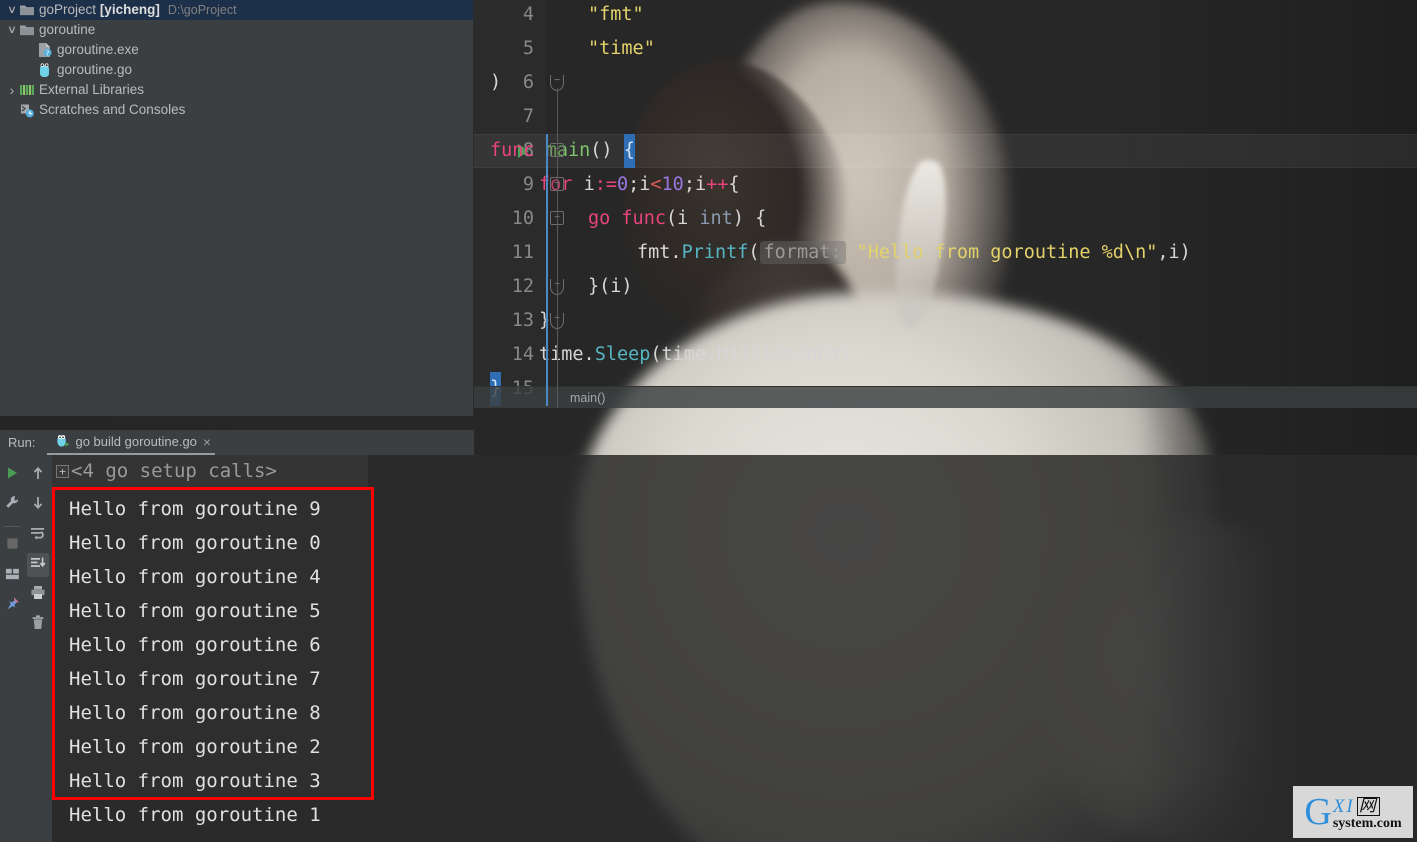 This screenshot has height=842, width=1417. Describe the element at coordinates (237, 442) in the screenshot. I see `run-tool-window-header: Run: go build goroutine.go ×` at that location.